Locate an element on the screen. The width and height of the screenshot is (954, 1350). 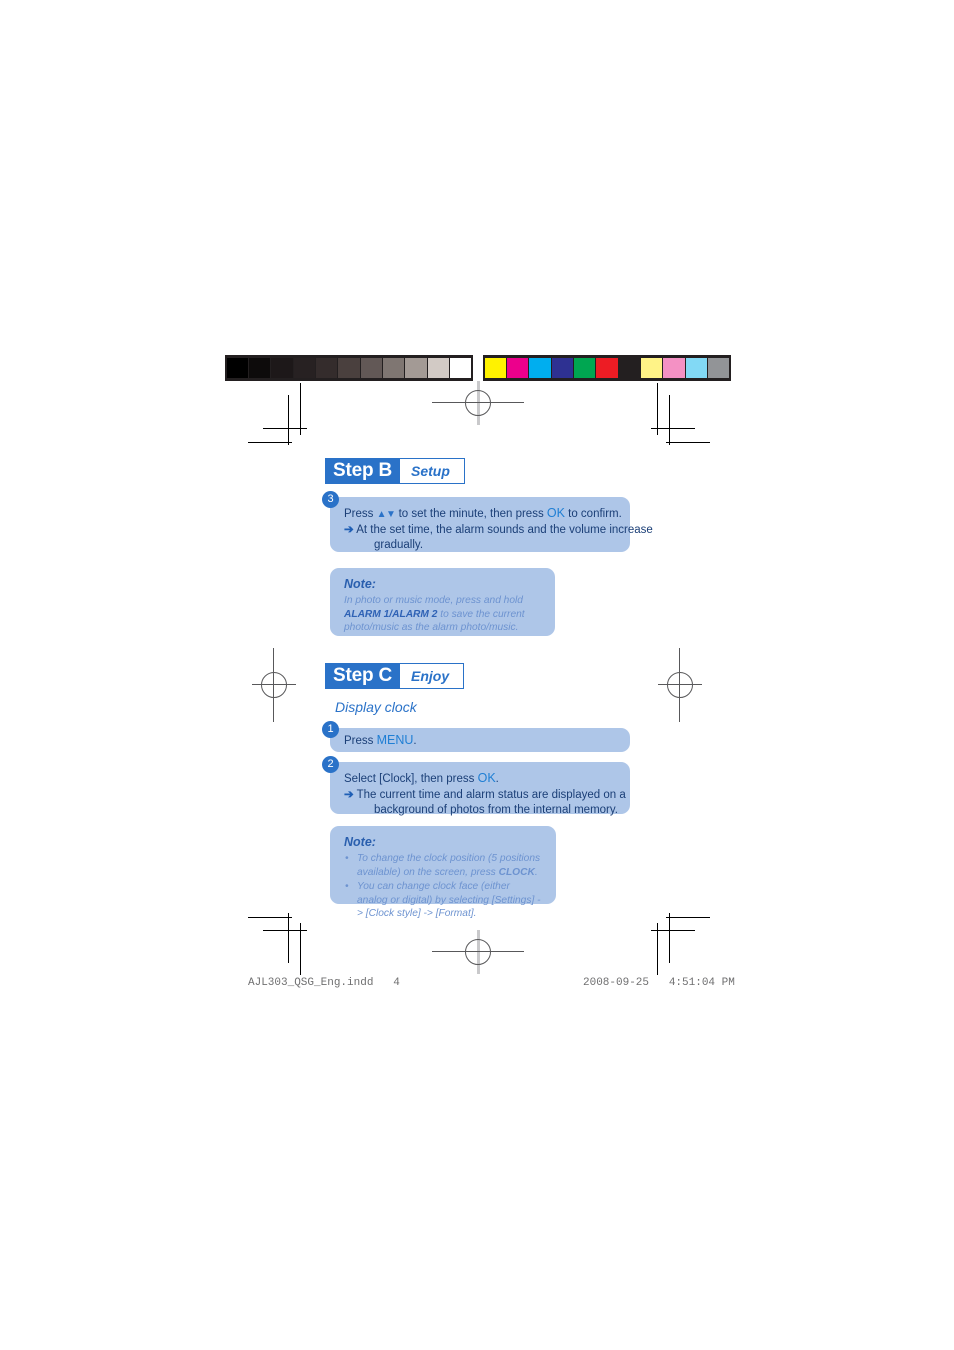
step-c-instruction-box-1: Press MENU. is located at coordinates (480, 740).